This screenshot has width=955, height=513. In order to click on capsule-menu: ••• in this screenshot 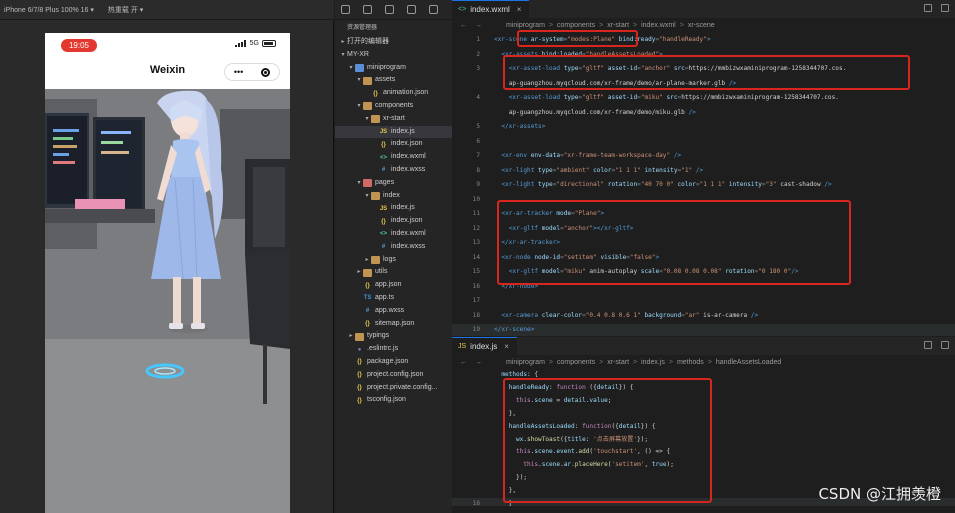, I will do `click(252, 72)`.